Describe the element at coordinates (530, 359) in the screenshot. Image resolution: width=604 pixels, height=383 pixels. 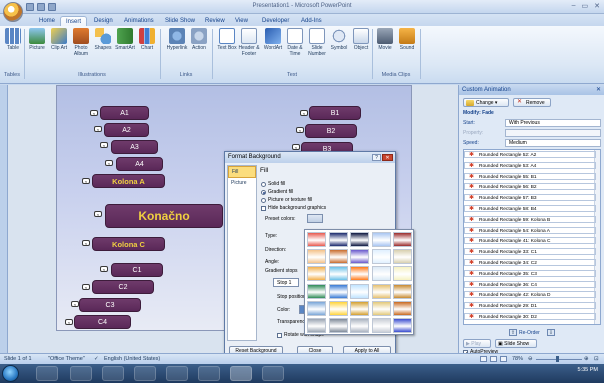
I see `zoom-out-icon: ⊖` at that location.